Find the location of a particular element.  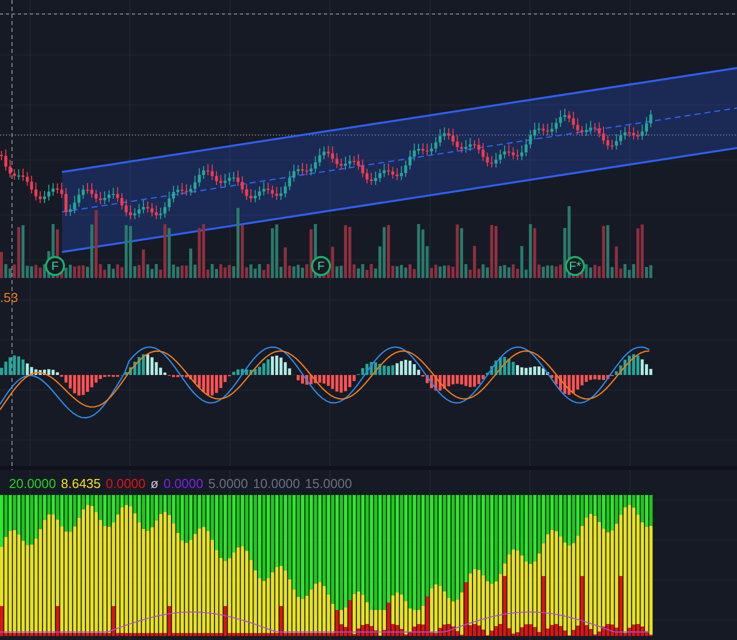

legend-value: 8.6435 is located at coordinates (81, 484).